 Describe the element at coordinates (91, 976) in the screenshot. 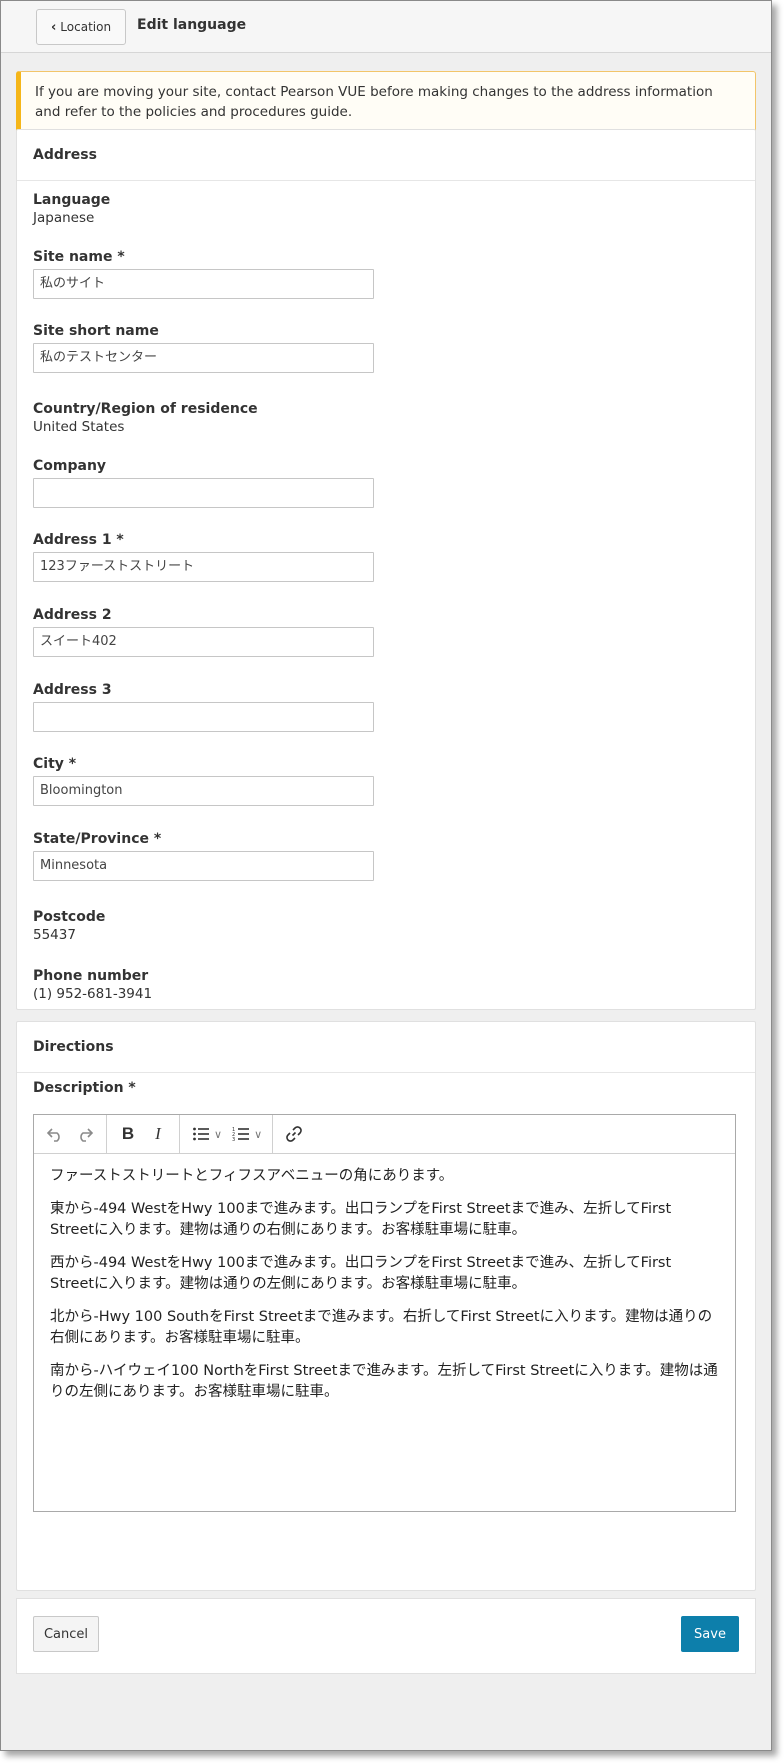

I see `phone-label: Phone number` at that location.